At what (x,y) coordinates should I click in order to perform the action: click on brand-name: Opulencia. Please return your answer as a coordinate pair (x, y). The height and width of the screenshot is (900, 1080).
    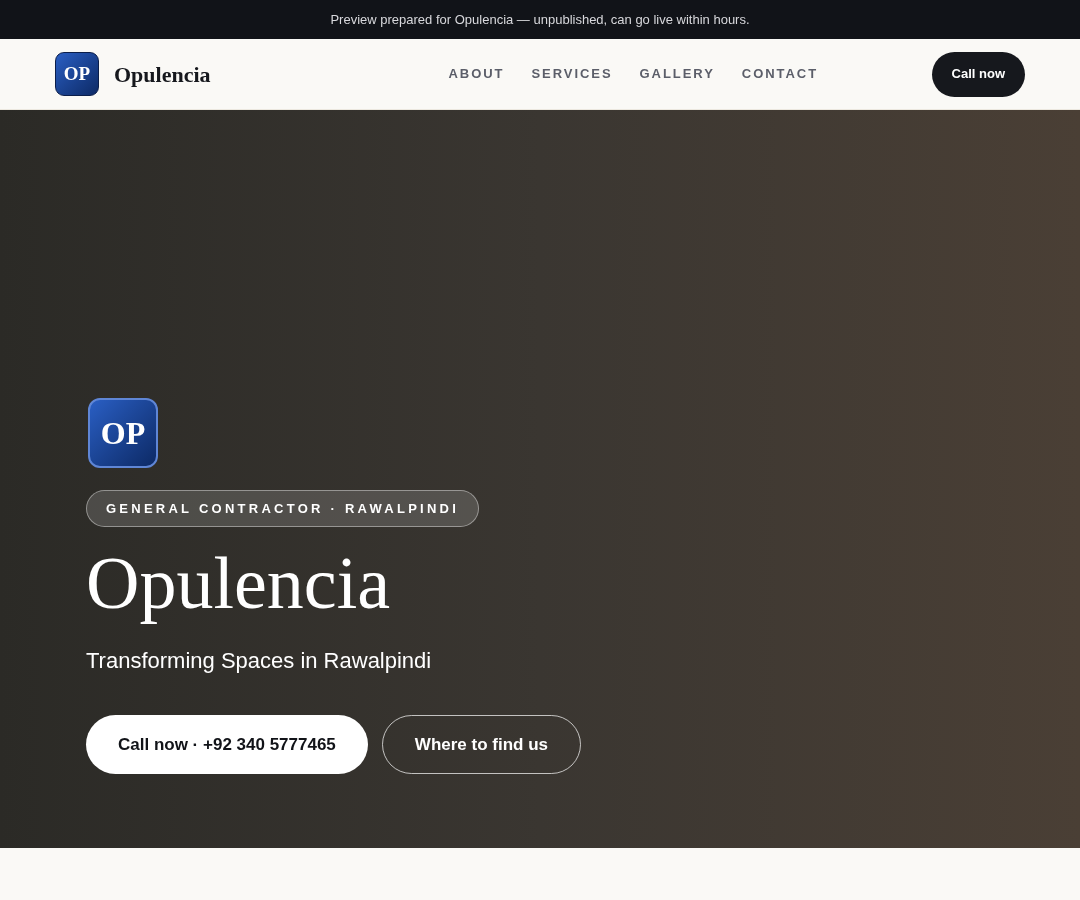
    Looking at the image, I should click on (162, 74).